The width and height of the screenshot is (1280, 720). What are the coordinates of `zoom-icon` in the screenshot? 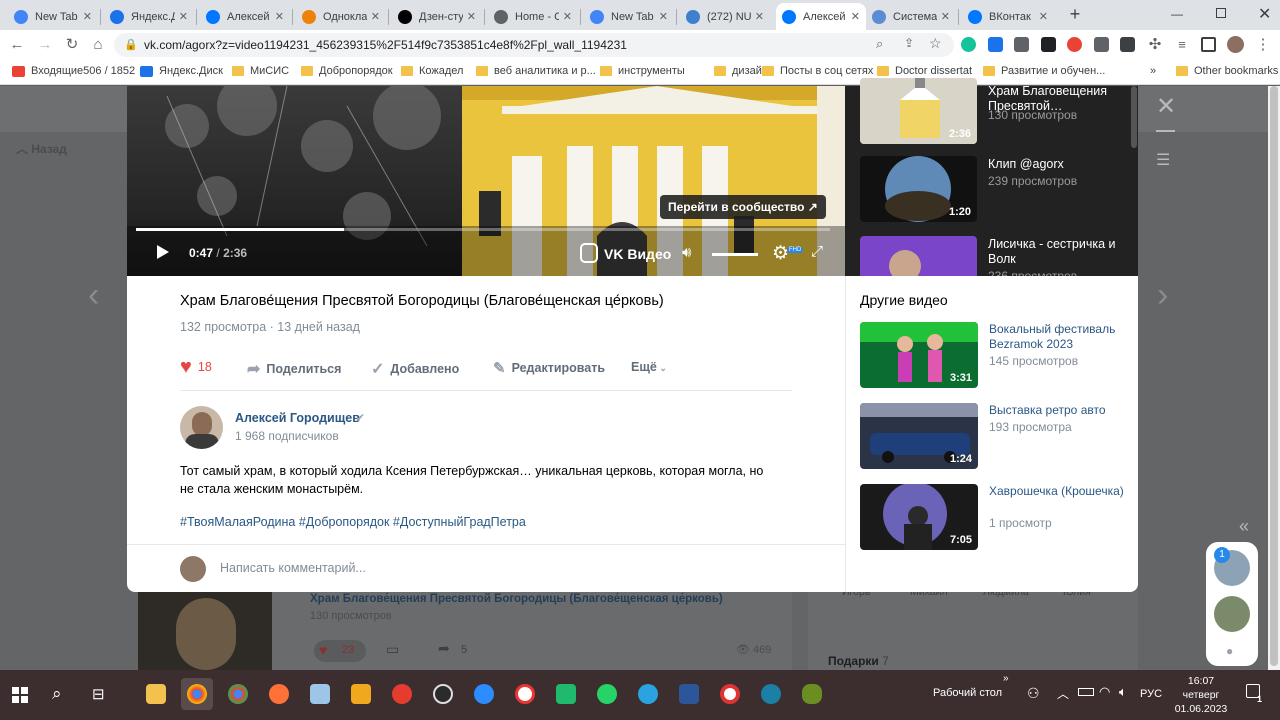 It's located at (484, 694).